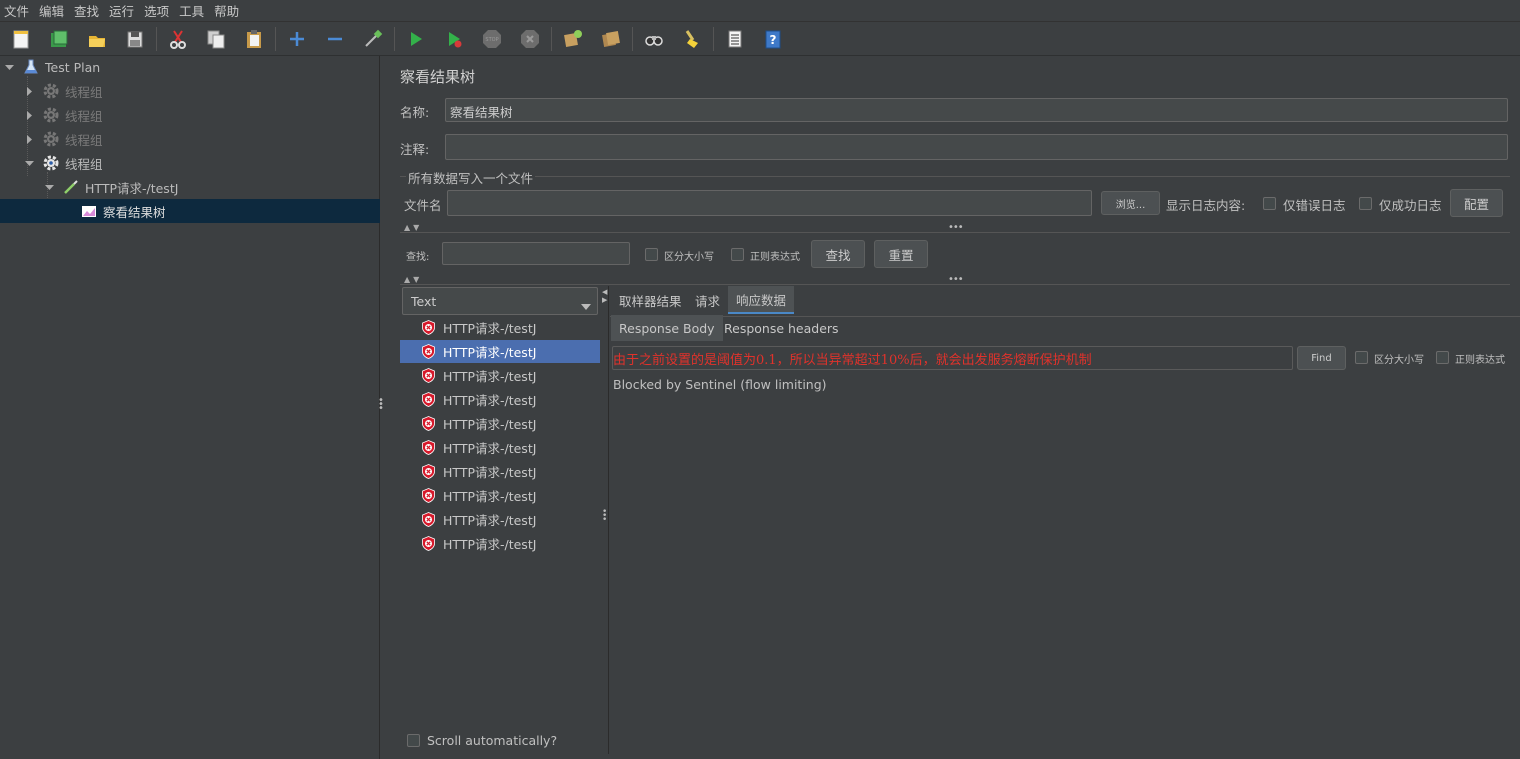 This screenshot has height=759, width=1520. I want to click on name-field: 察看结果树, so click(976, 110).